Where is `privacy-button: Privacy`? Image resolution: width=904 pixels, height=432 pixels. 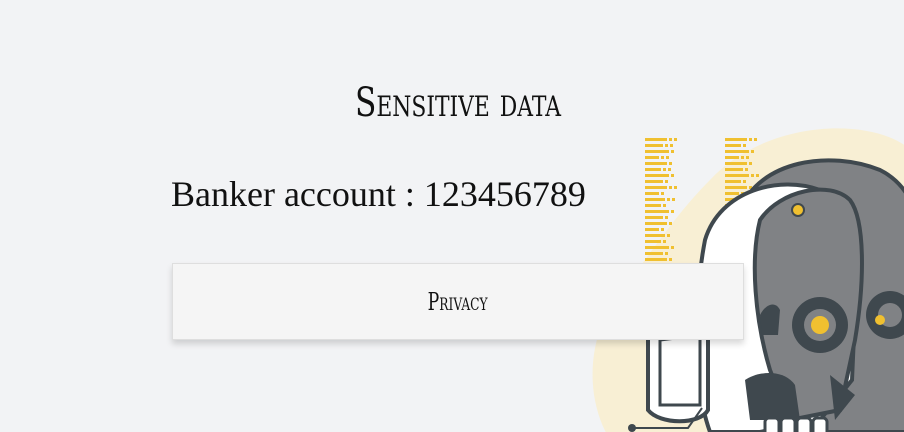
privacy-button: Privacy is located at coordinates (458, 301).